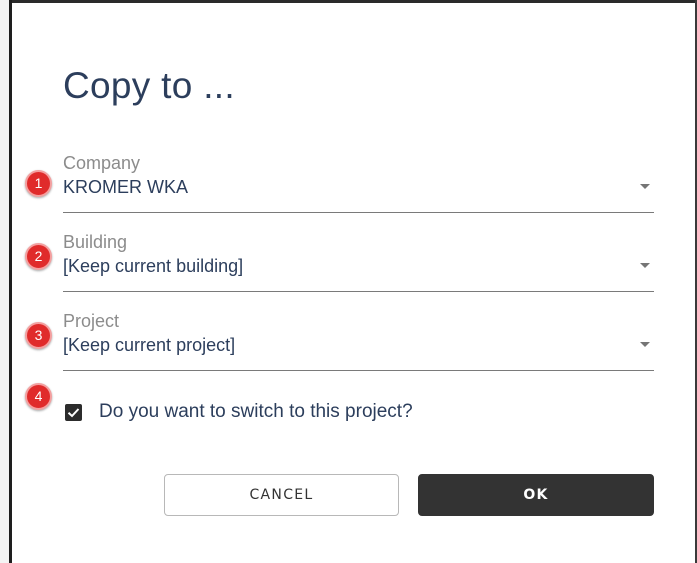 The height and width of the screenshot is (563, 697). I want to click on annotation-marker-1: 1, so click(38, 183).